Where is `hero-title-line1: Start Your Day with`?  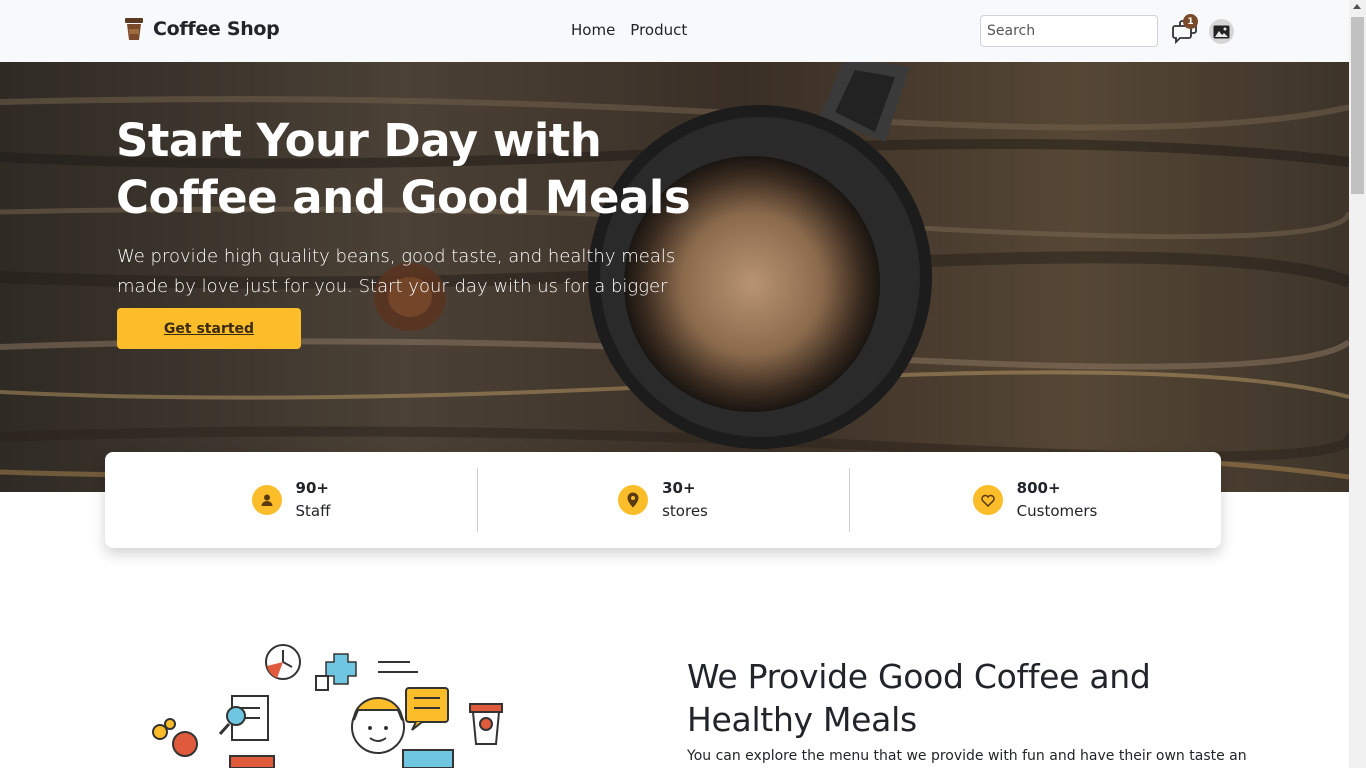
hero-title-line1: Start Your Day with is located at coordinates (359, 140).